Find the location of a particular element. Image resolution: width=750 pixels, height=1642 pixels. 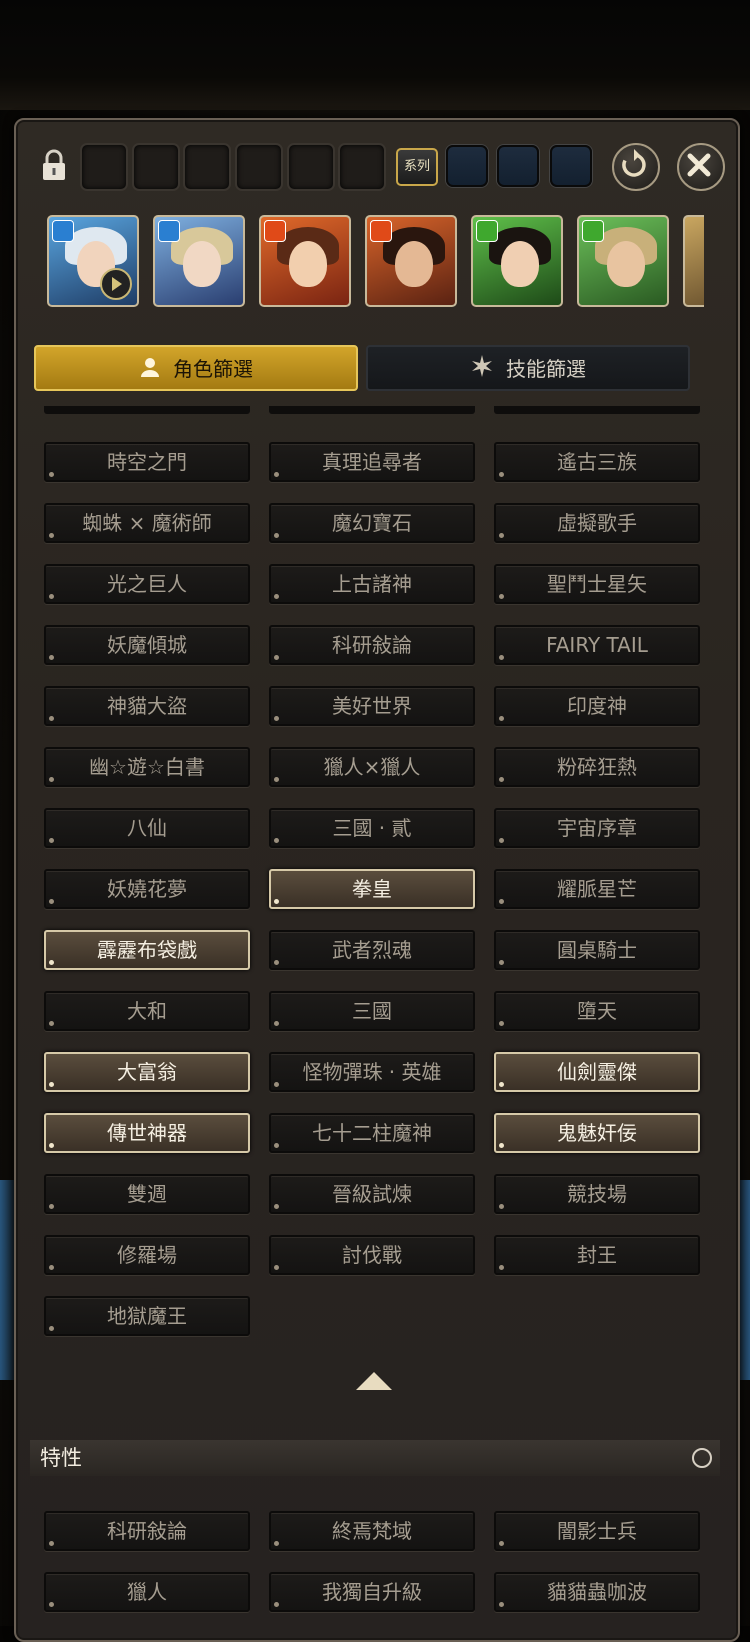

character-portrait-7-partial is located at coordinates (693, 261).